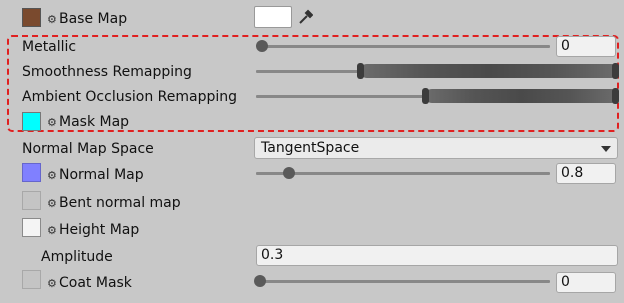 The width and height of the screenshot is (624, 303). What do you see at coordinates (89, 283) in the screenshot?
I see `coat-mask-label: ⚙ Coat Mask` at bounding box center [89, 283].